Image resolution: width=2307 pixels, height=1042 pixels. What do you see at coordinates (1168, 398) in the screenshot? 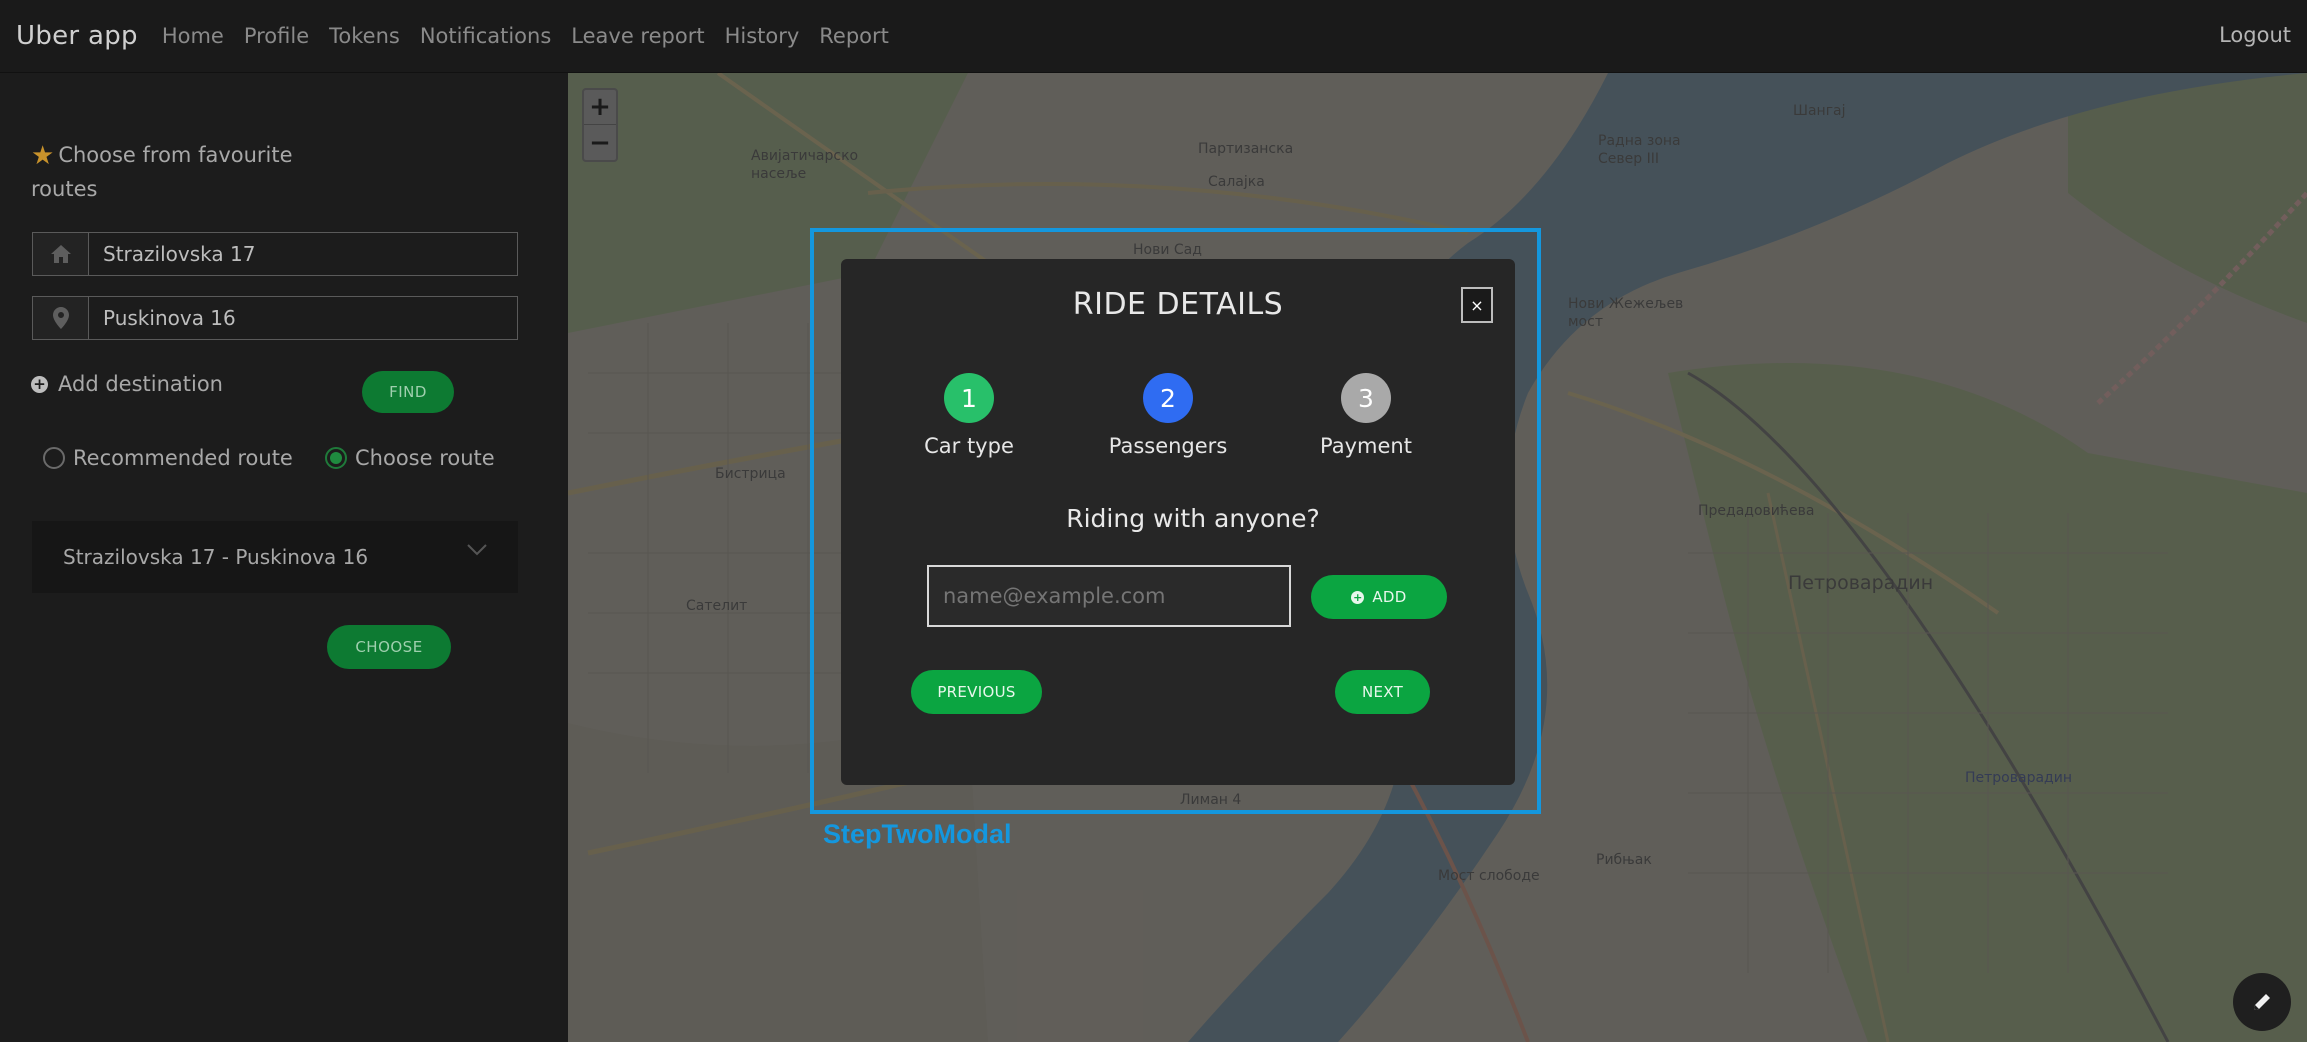
I see `step-2-circle: 2` at bounding box center [1168, 398].